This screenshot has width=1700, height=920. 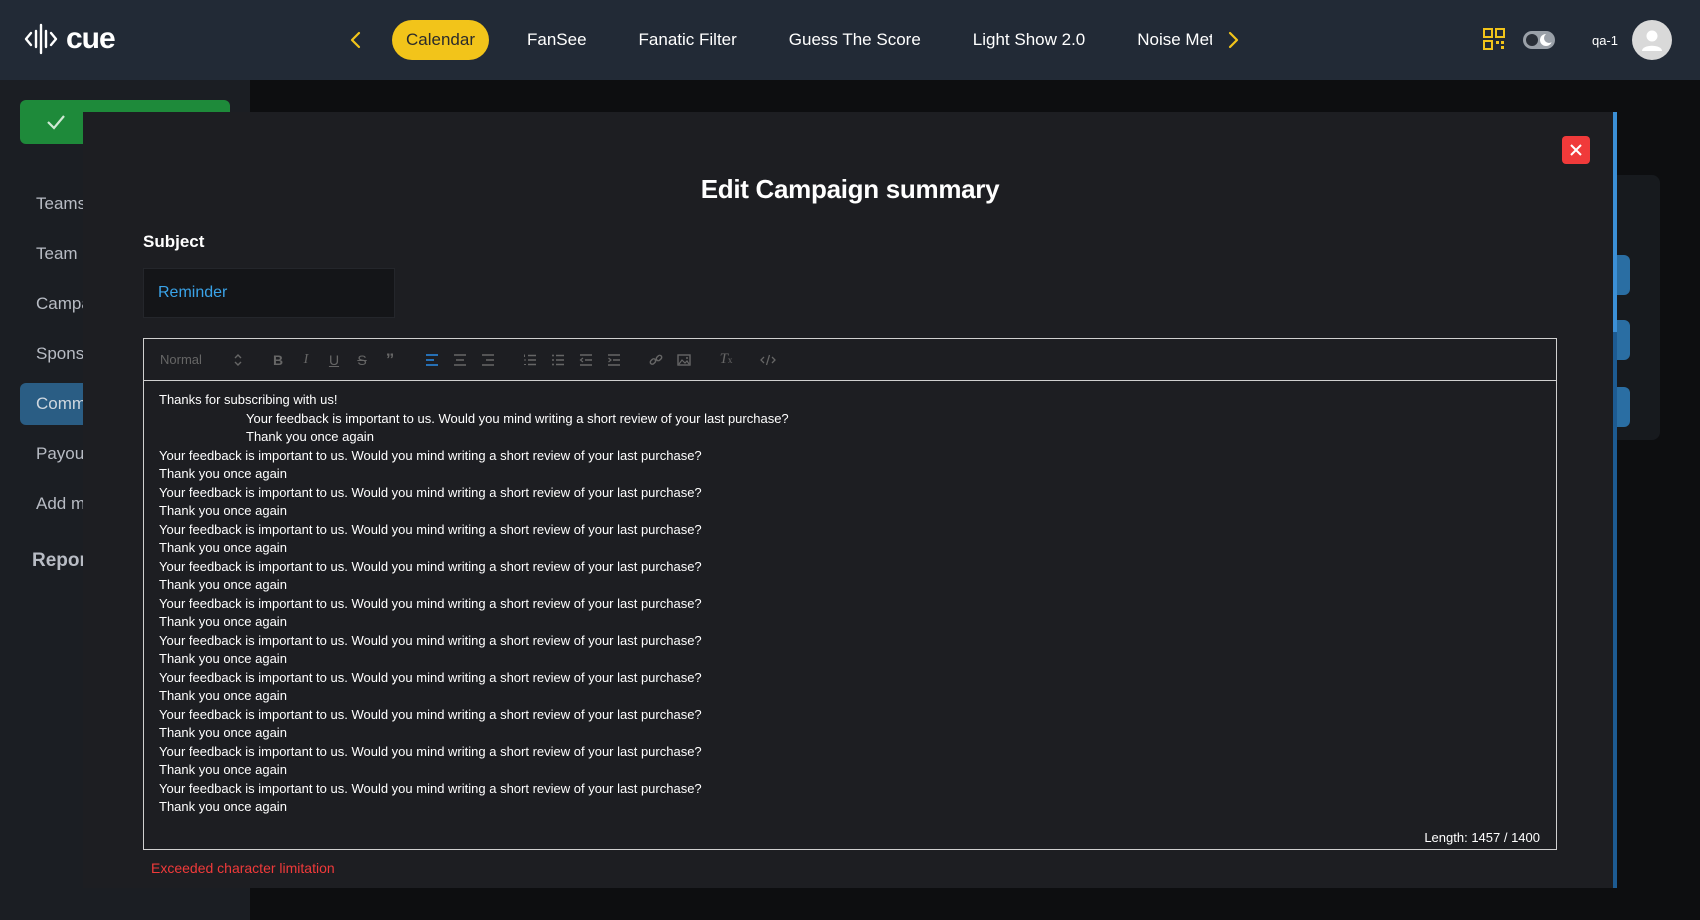 What do you see at coordinates (356, 40) in the screenshot?
I see `nav-prev-arrow-icon` at bounding box center [356, 40].